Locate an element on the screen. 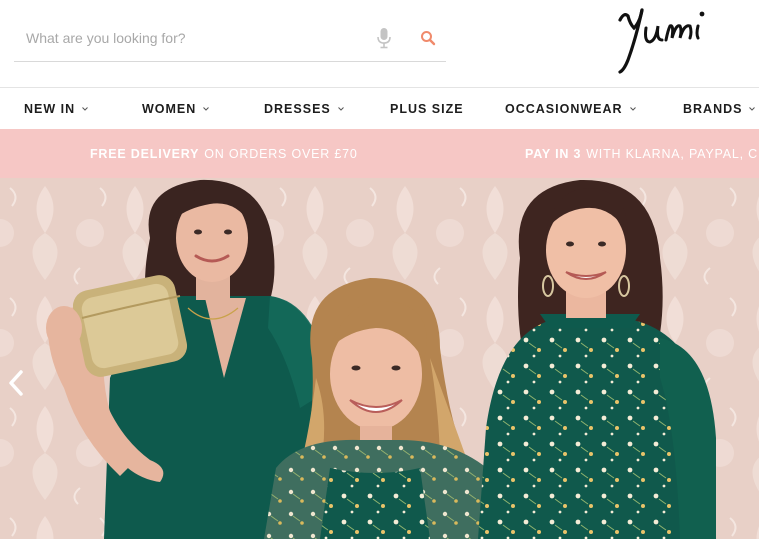  nav-item-new-in: NEW IN is located at coordinates (56, 108).